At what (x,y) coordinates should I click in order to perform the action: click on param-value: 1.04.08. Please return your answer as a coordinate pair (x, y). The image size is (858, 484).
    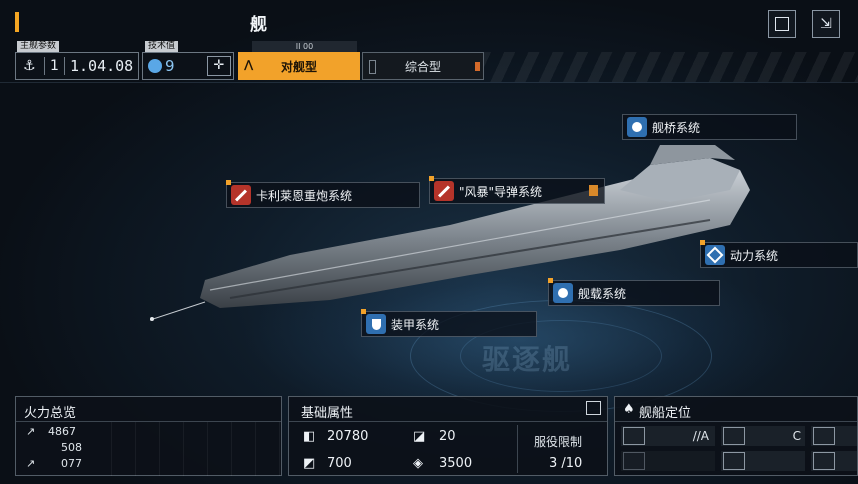
    Looking at the image, I should click on (102, 66).